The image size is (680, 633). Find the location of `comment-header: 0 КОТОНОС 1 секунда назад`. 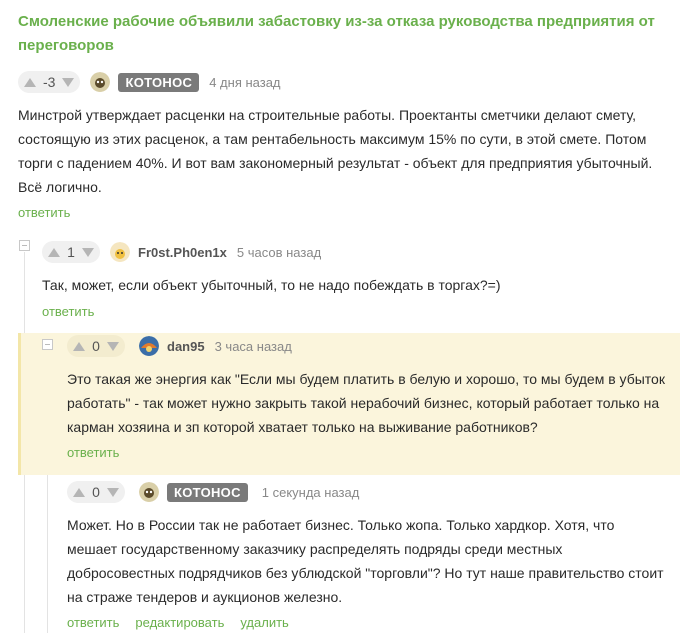

comment-header: 0 КОТОНОС 1 секунда назад is located at coordinates (213, 492).